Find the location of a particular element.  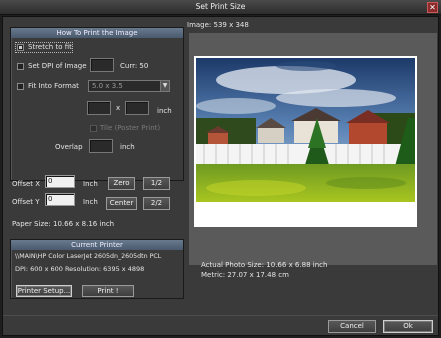

overlap-input is located at coordinates (101, 146).